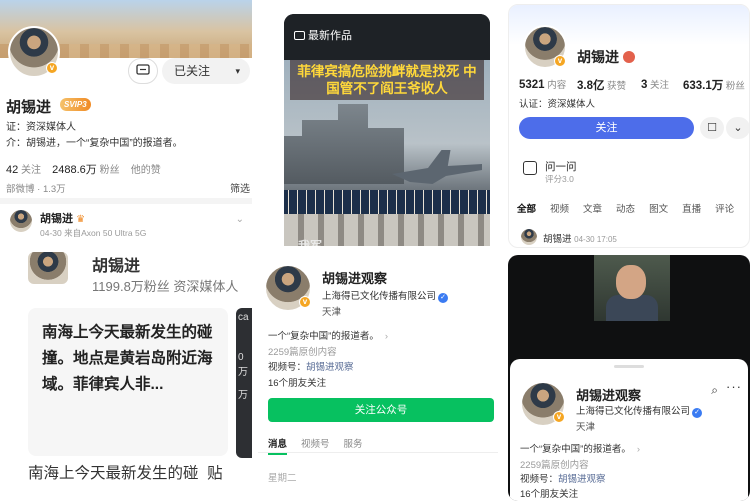 This screenshot has height=501, width=753. I want to click on stat-fans: 633.1万 粉丝, so click(714, 85).